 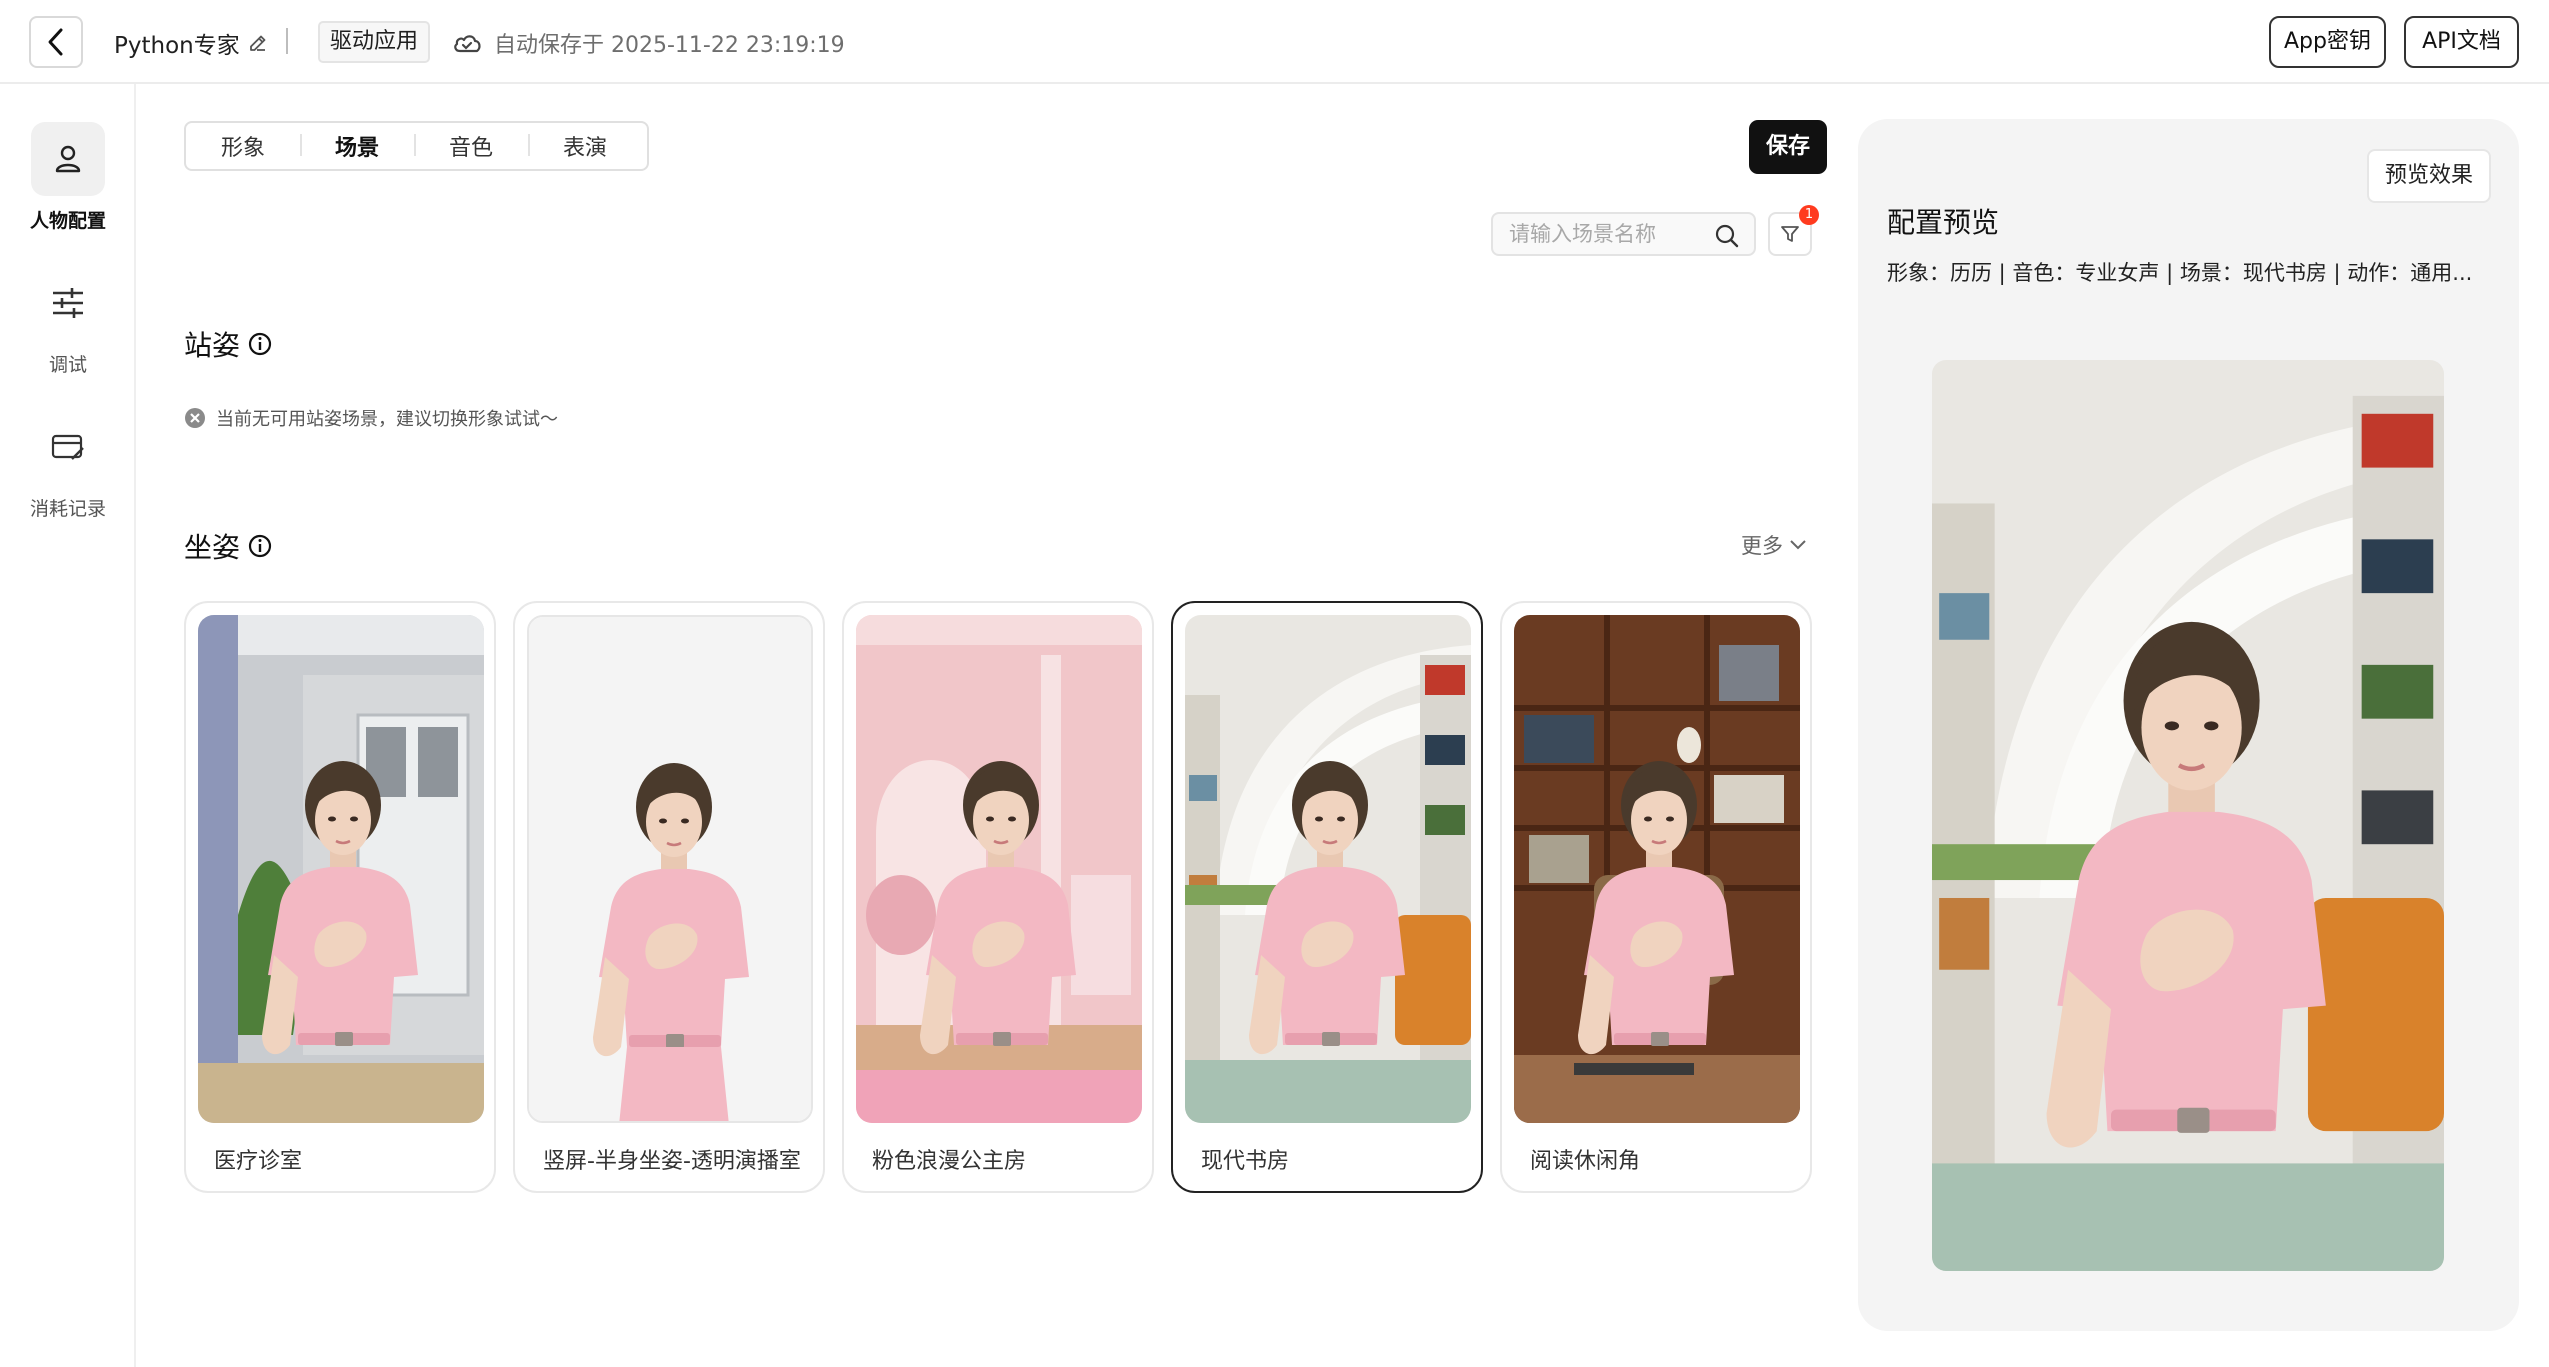 What do you see at coordinates (258, 43) in the screenshot?
I see `edit-icon` at bounding box center [258, 43].